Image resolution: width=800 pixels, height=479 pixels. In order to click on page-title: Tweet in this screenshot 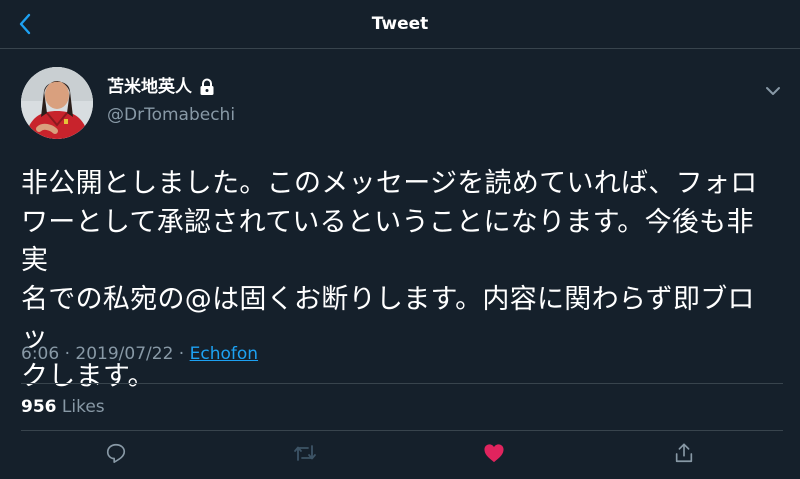, I will do `click(400, 24)`.